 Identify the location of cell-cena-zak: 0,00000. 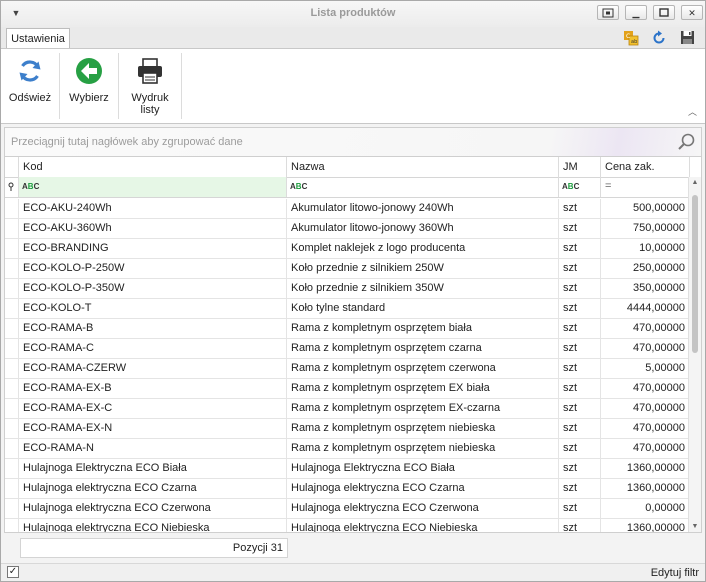
(645, 508).